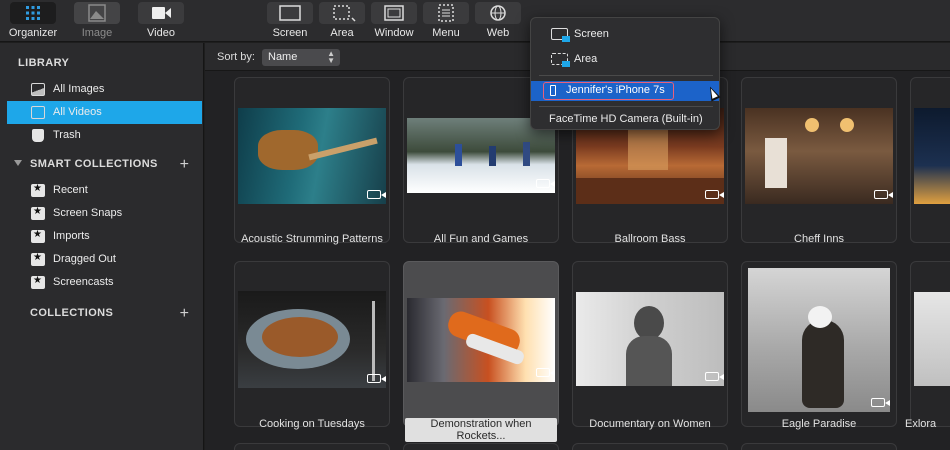 Image resolution: width=950 pixels, height=450 pixels. What do you see at coordinates (498, 13) in the screenshot?
I see `globe-icon` at bounding box center [498, 13].